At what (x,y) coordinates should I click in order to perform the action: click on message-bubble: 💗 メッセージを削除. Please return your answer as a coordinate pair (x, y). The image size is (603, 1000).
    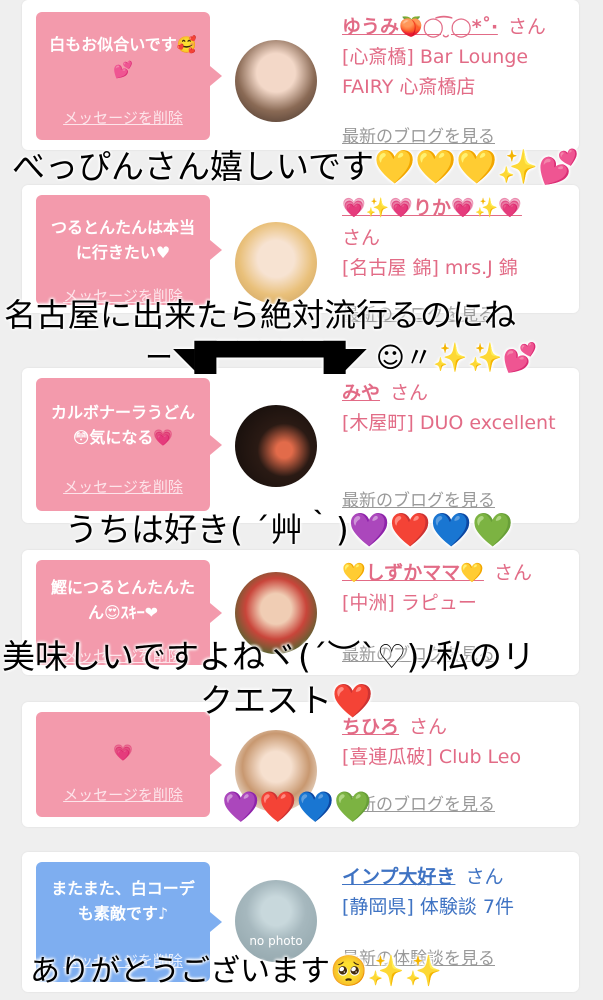
    Looking at the image, I should click on (129, 764).